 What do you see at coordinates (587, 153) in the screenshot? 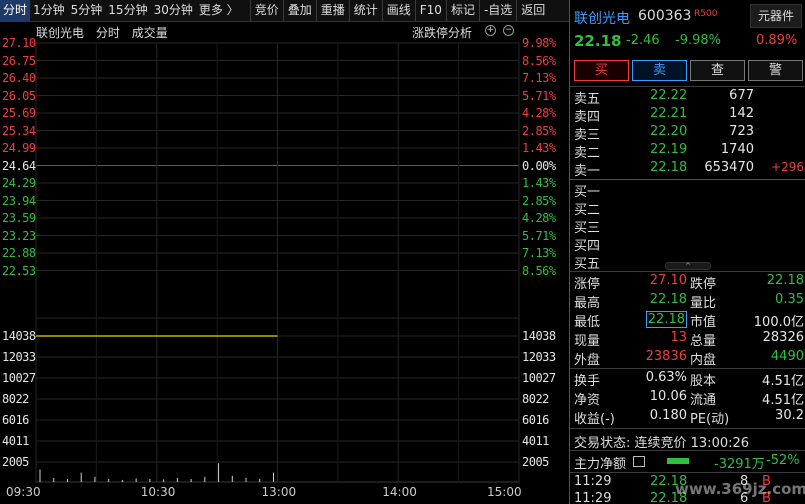
I see `ask-label: 卖二` at bounding box center [587, 153].